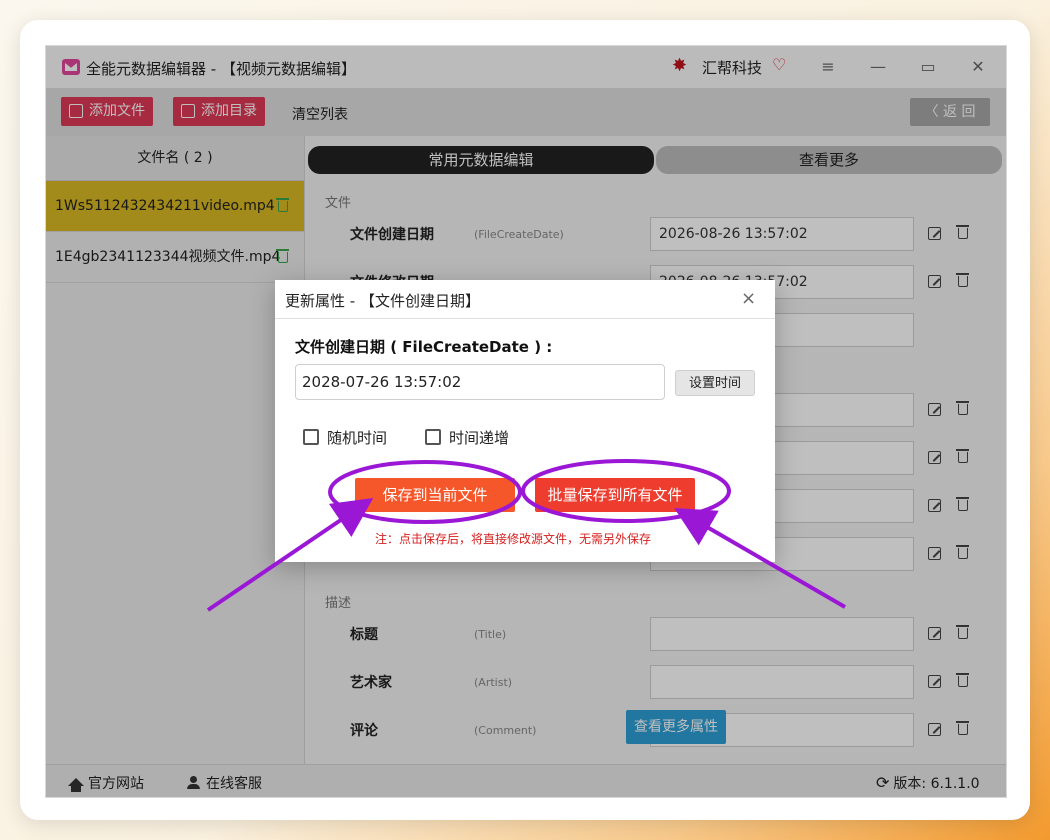 The image size is (1050, 840). What do you see at coordinates (715, 383) in the screenshot?
I see `set-time-button: 设置时间` at bounding box center [715, 383].